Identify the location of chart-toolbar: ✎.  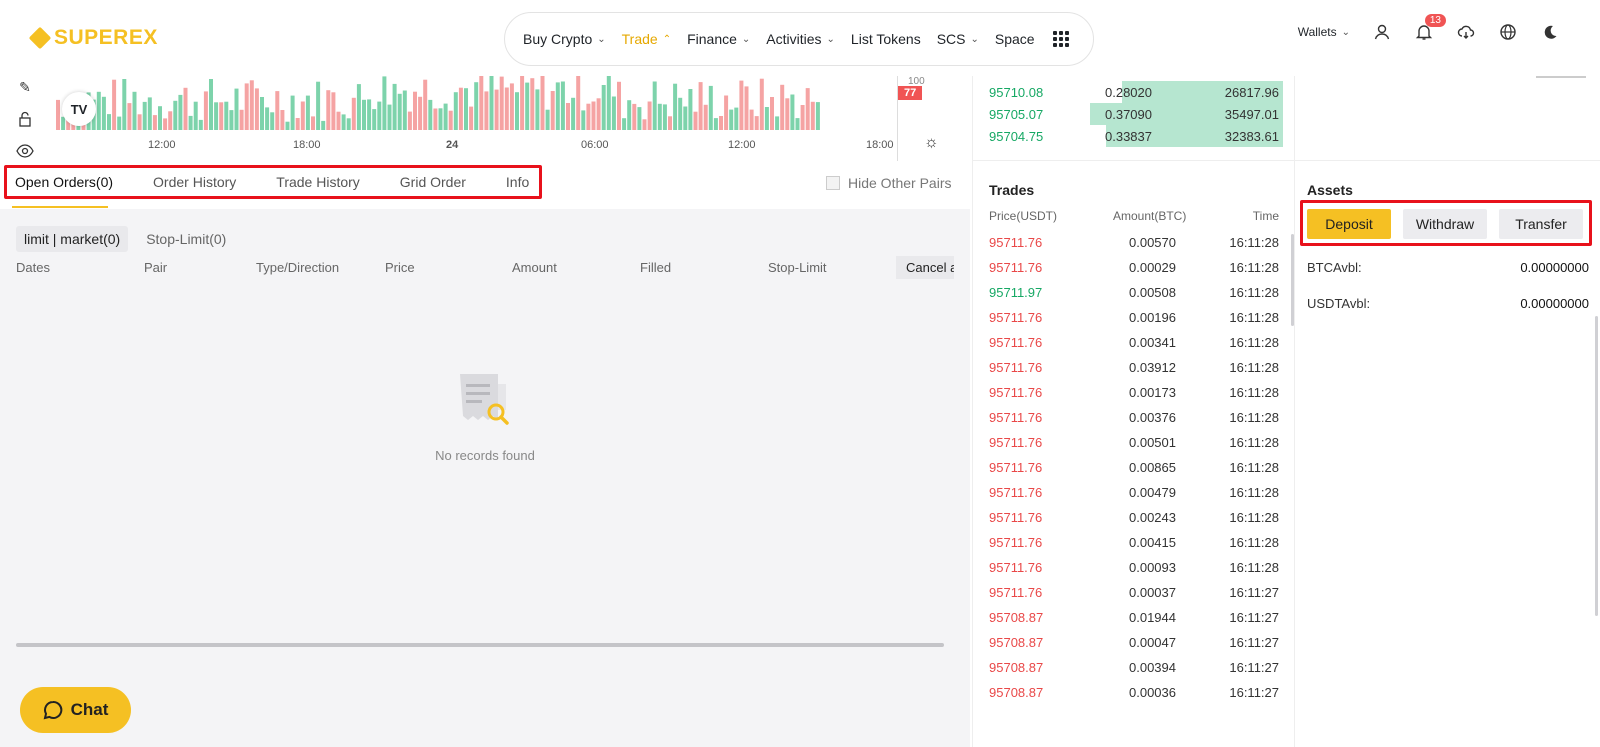
(25, 118).